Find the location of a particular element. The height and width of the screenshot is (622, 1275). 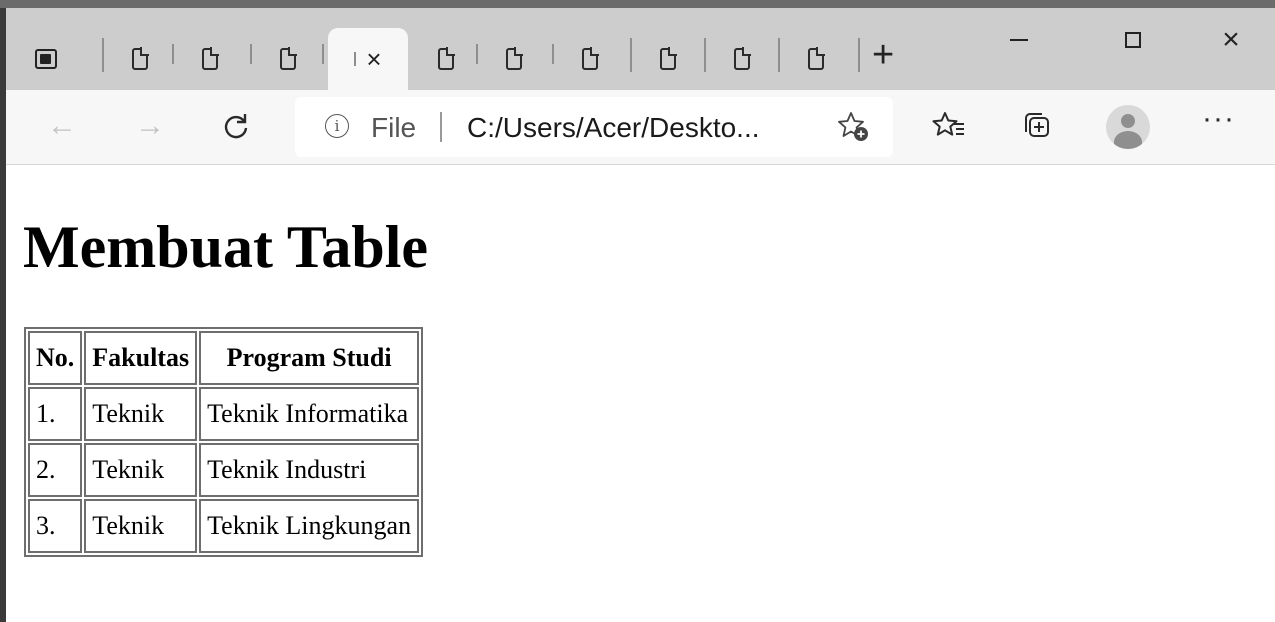

minimize-icon is located at coordinates (1019, 40).